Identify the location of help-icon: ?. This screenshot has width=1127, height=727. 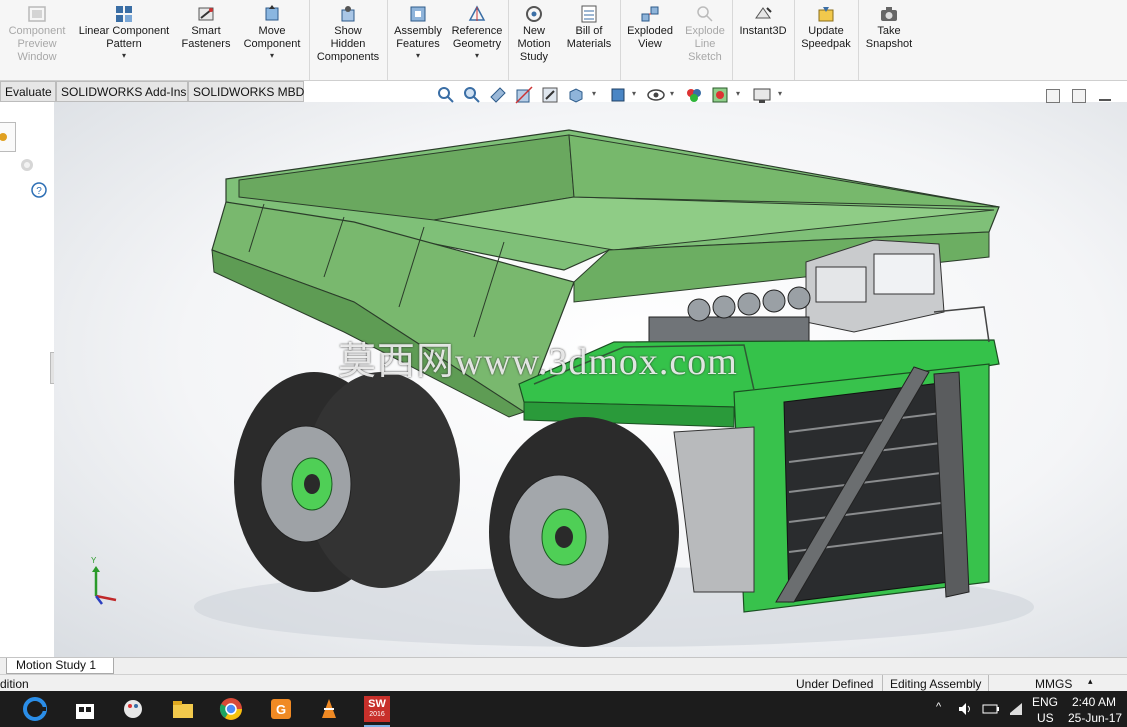
(39, 190).